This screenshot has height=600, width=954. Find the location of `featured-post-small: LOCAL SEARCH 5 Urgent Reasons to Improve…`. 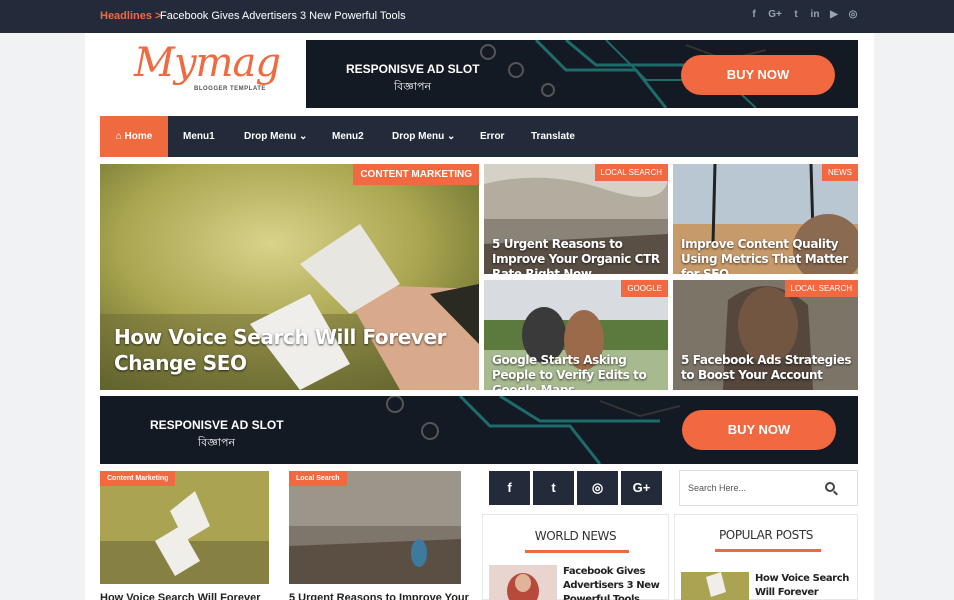

featured-post-small: LOCAL SEARCH 5 Urgent Reasons to Improve… is located at coordinates (576, 219).